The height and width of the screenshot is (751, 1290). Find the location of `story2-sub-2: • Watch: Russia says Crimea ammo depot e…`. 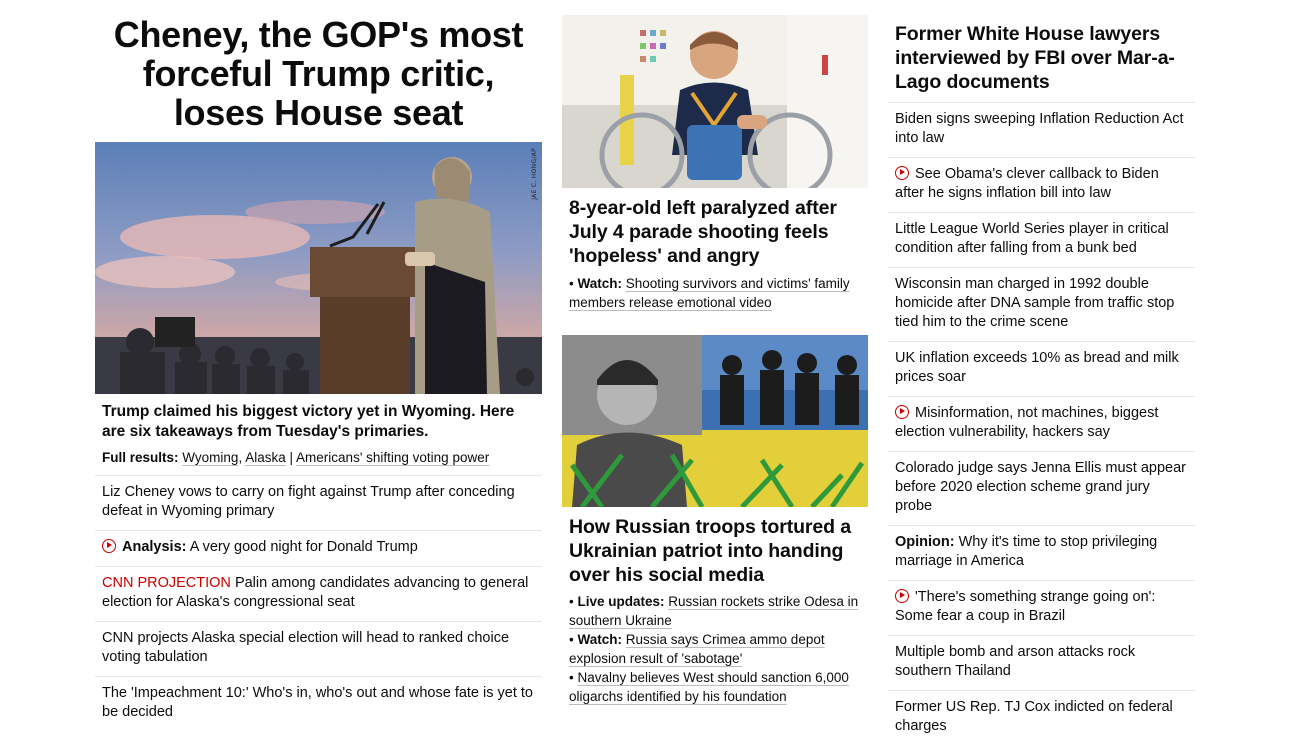

story2-sub-2: • Watch: Russia says Crimea ammo depot e… is located at coordinates (715, 649).